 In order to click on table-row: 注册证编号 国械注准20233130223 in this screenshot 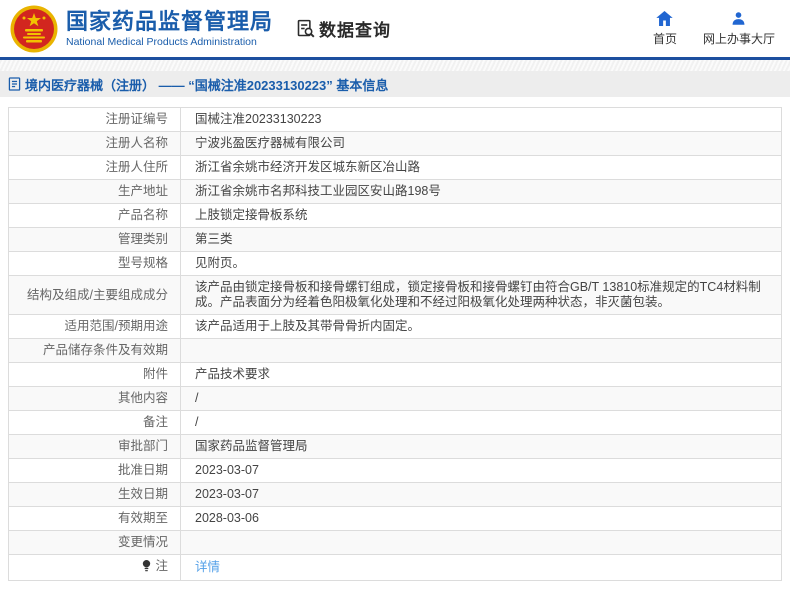, I will do `click(395, 119)`.